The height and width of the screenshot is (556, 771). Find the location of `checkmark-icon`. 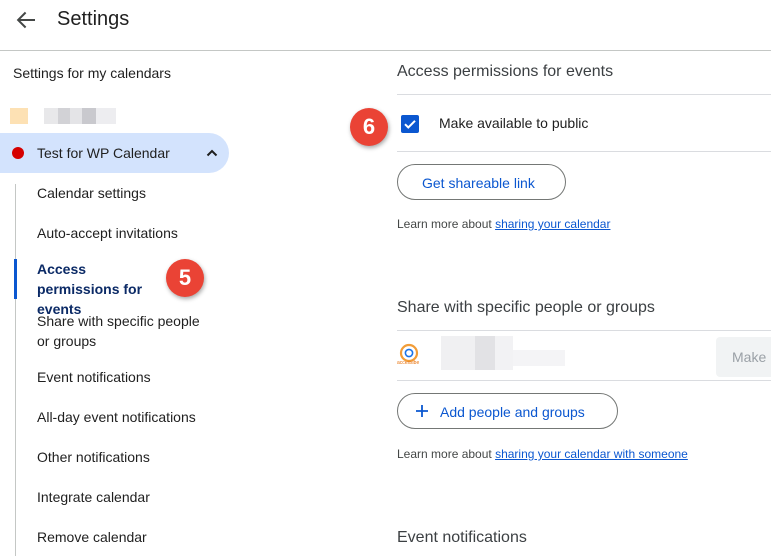

checkmark-icon is located at coordinates (410, 124).